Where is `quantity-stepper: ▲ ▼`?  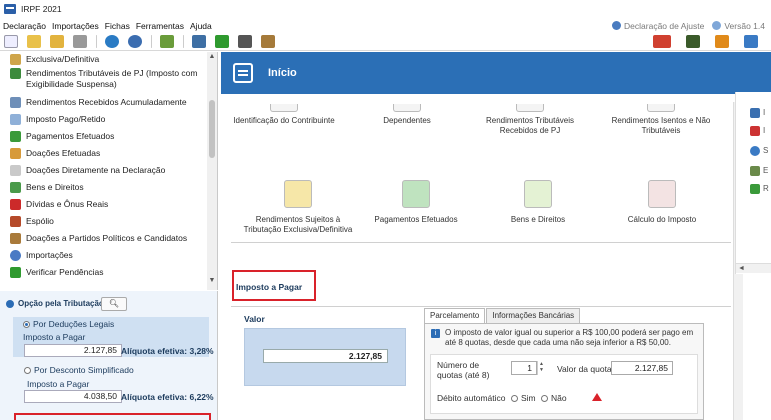 quantity-stepper: ▲ ▼ is located at coordinates (541, 368).